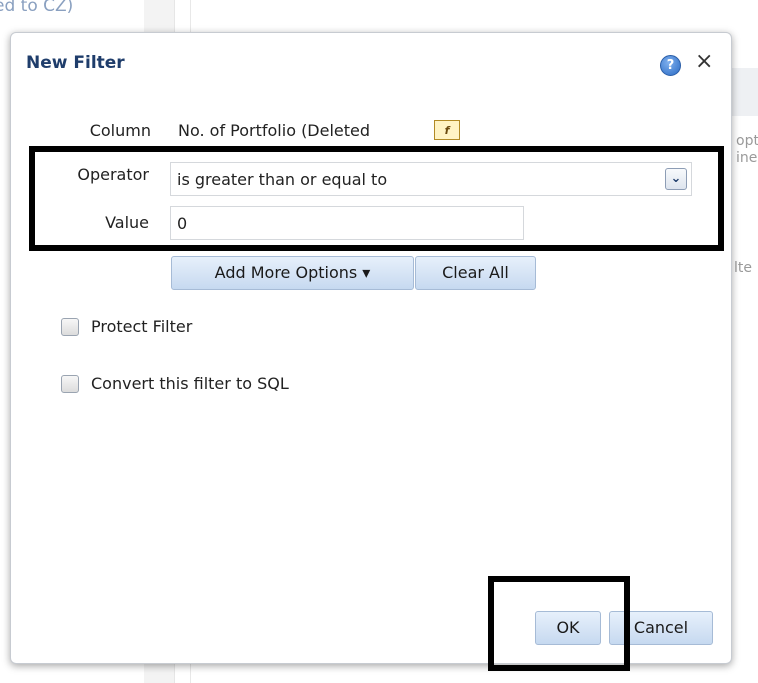 The image size is (758, 683). I want to click on add-more-options-button: Add More Options ▾, so click(292, 273).